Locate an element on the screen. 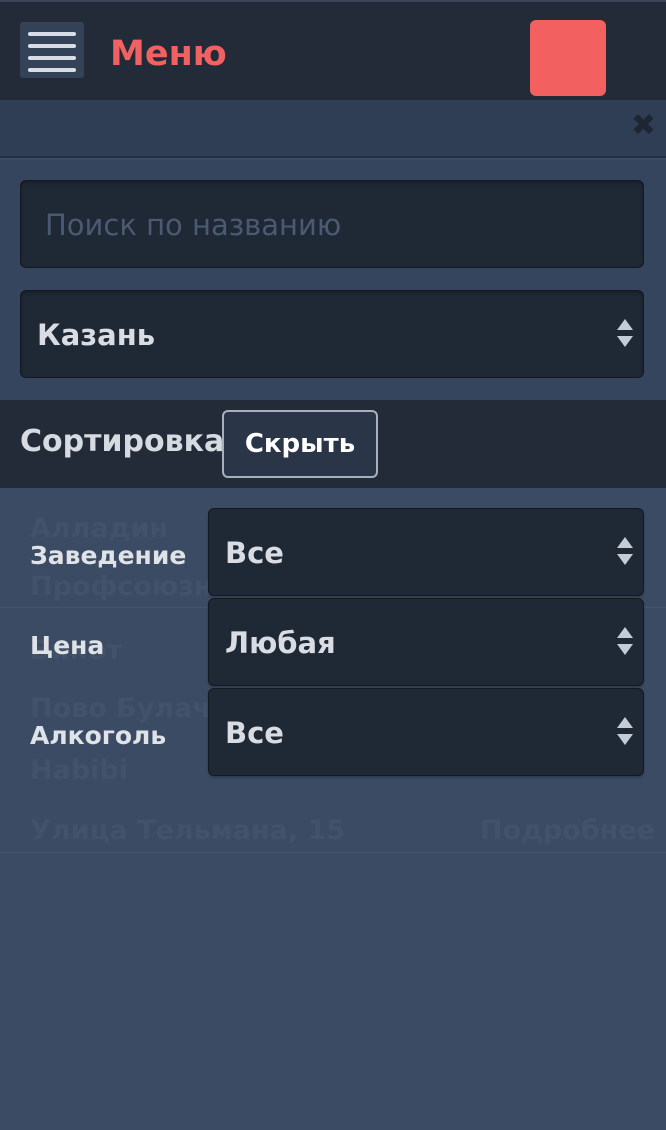 Image resolution: width=666 pixels, height=1130 pixels. menu-title: Меню is located at coordinates (168, 54).